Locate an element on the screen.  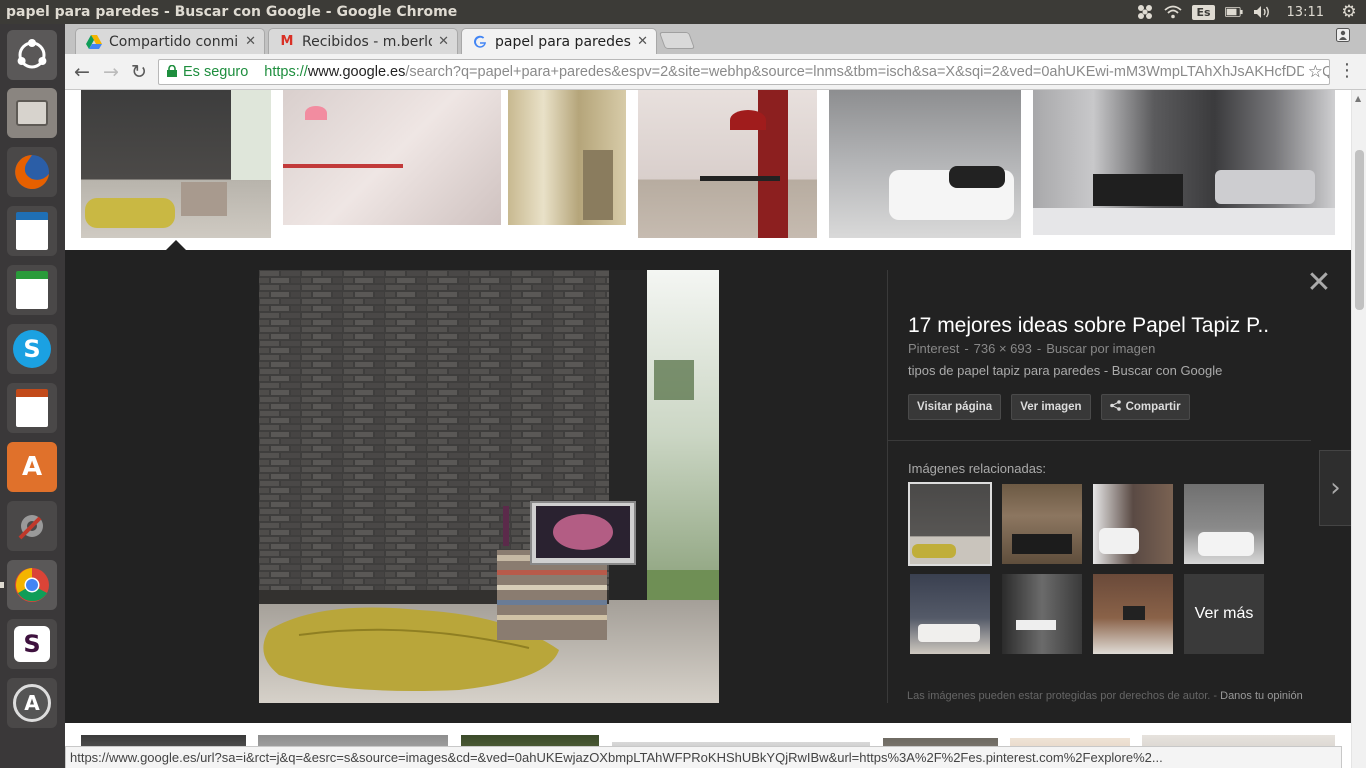
google-g-icon is located at coordinates (480, 42).